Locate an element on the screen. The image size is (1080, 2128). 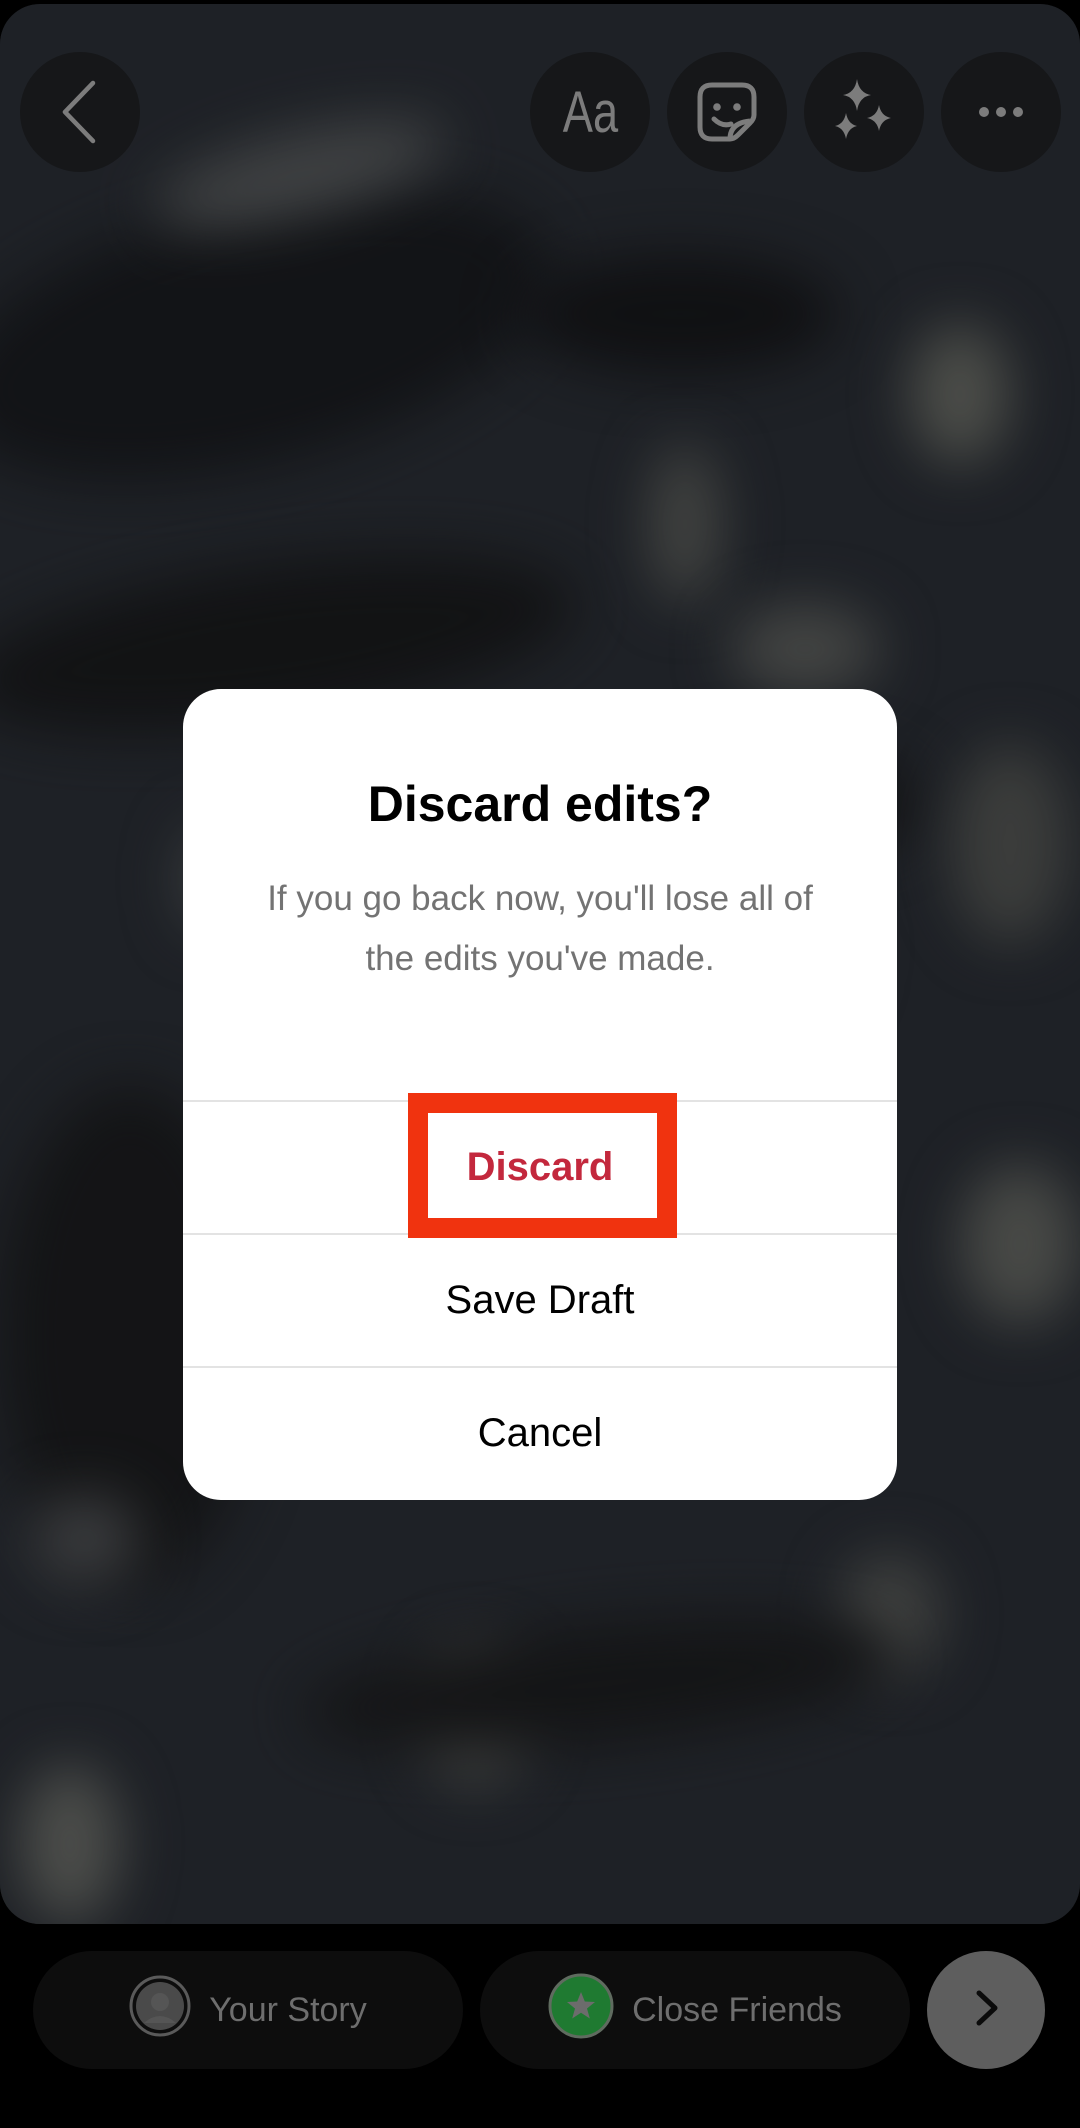
sticker-icon is located at coordinates (727, 112).